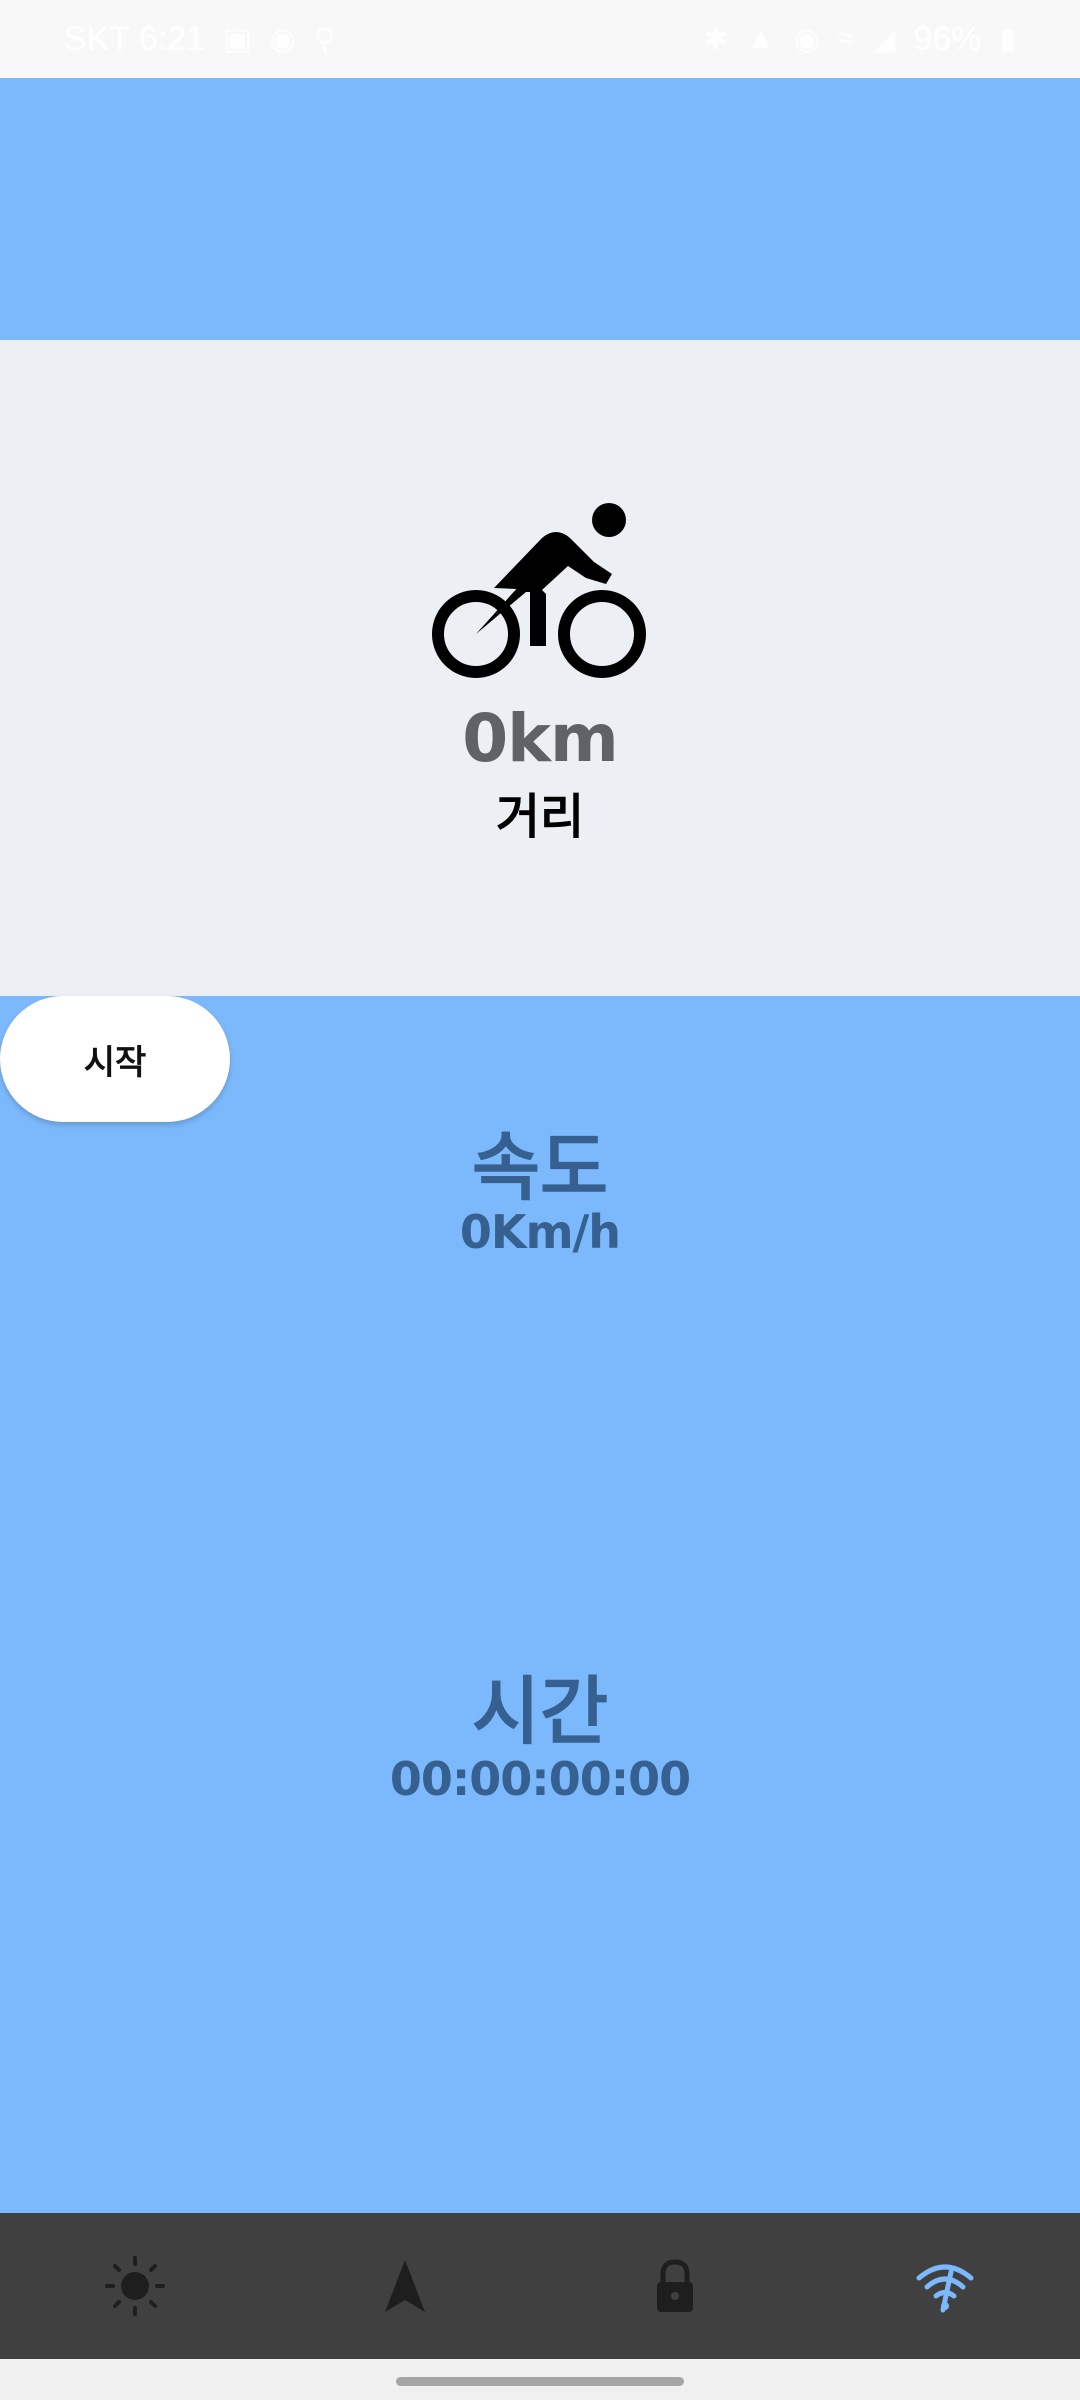 The height and width of the screenshot is (2400, 1080). What do you see at coordinates (115, 1059) in the screenshot?
I see `start-button: 시작` at bounding box center [115, 1059].